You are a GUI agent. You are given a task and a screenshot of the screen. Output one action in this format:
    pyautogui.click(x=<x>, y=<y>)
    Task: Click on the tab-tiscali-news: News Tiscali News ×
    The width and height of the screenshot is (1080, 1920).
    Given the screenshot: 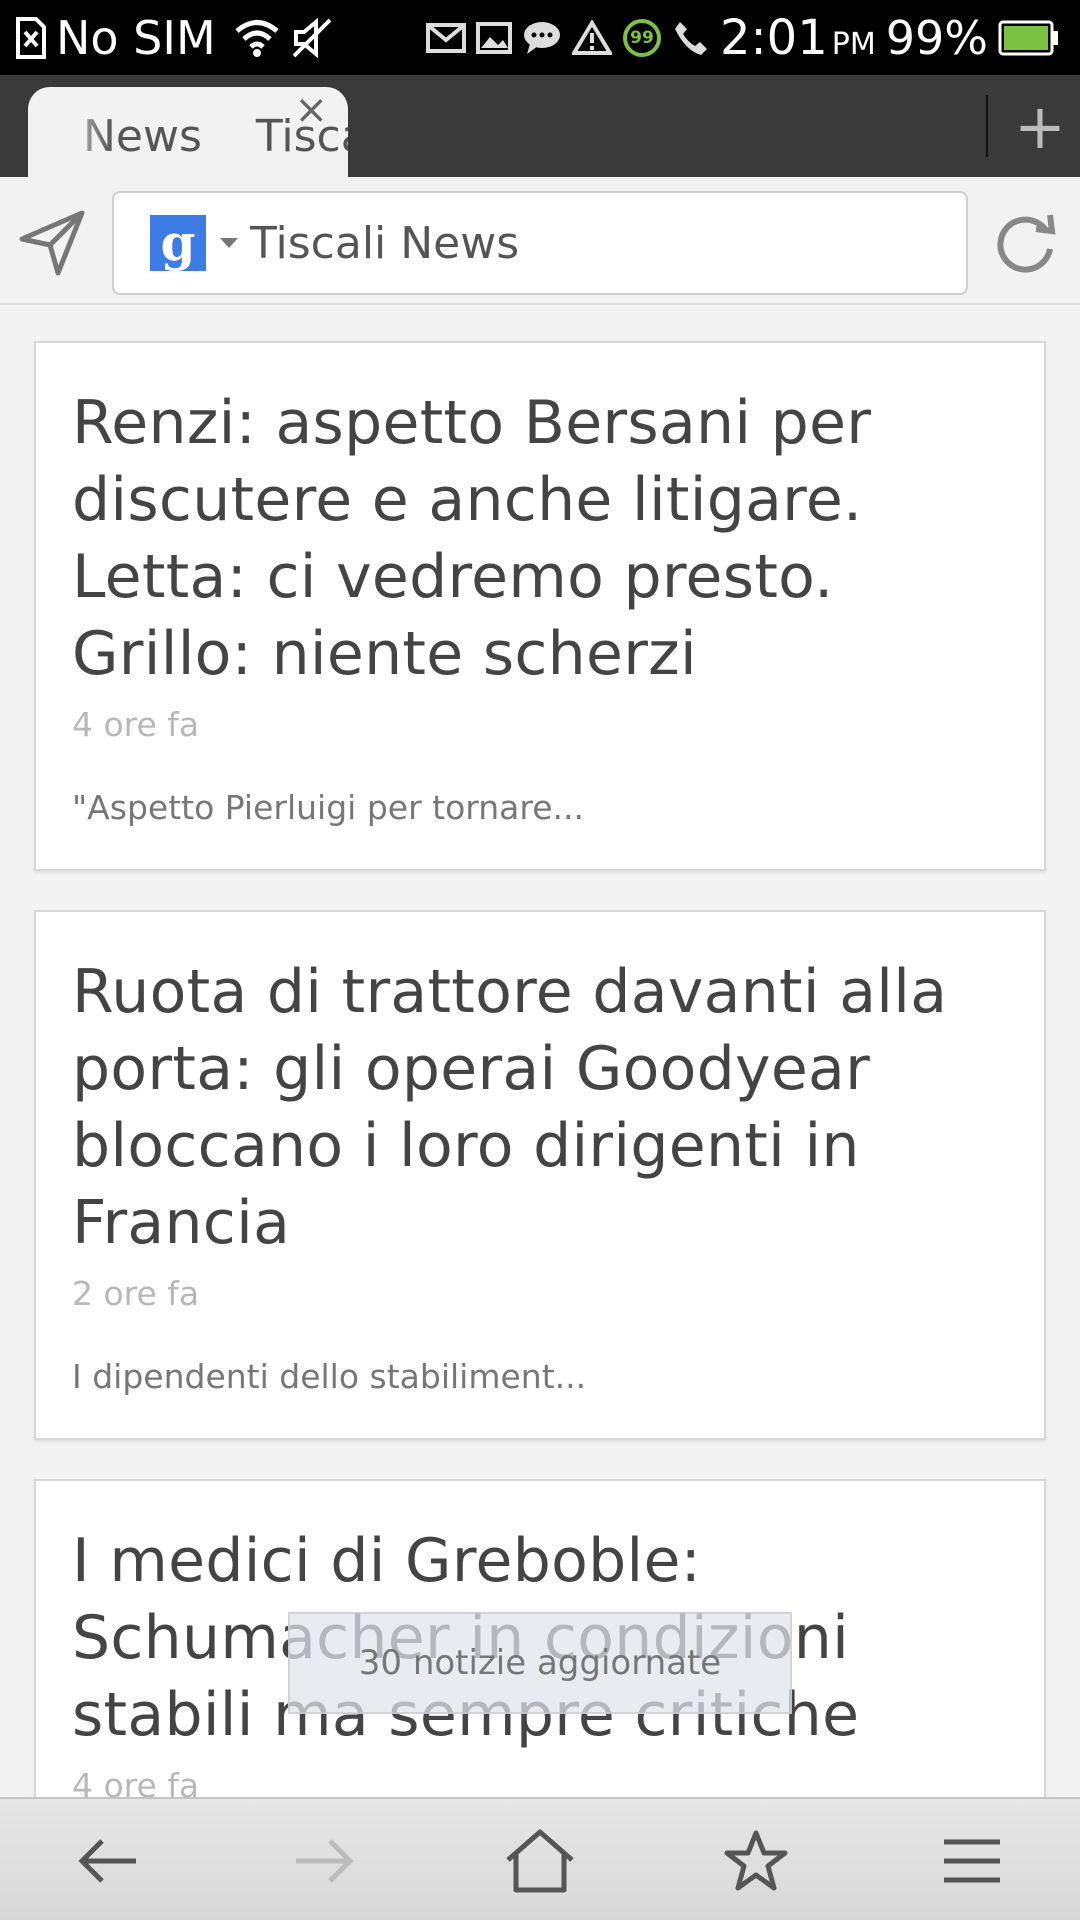 What is the action you would take?
    pyautogui.click(x=188, y=132)
    